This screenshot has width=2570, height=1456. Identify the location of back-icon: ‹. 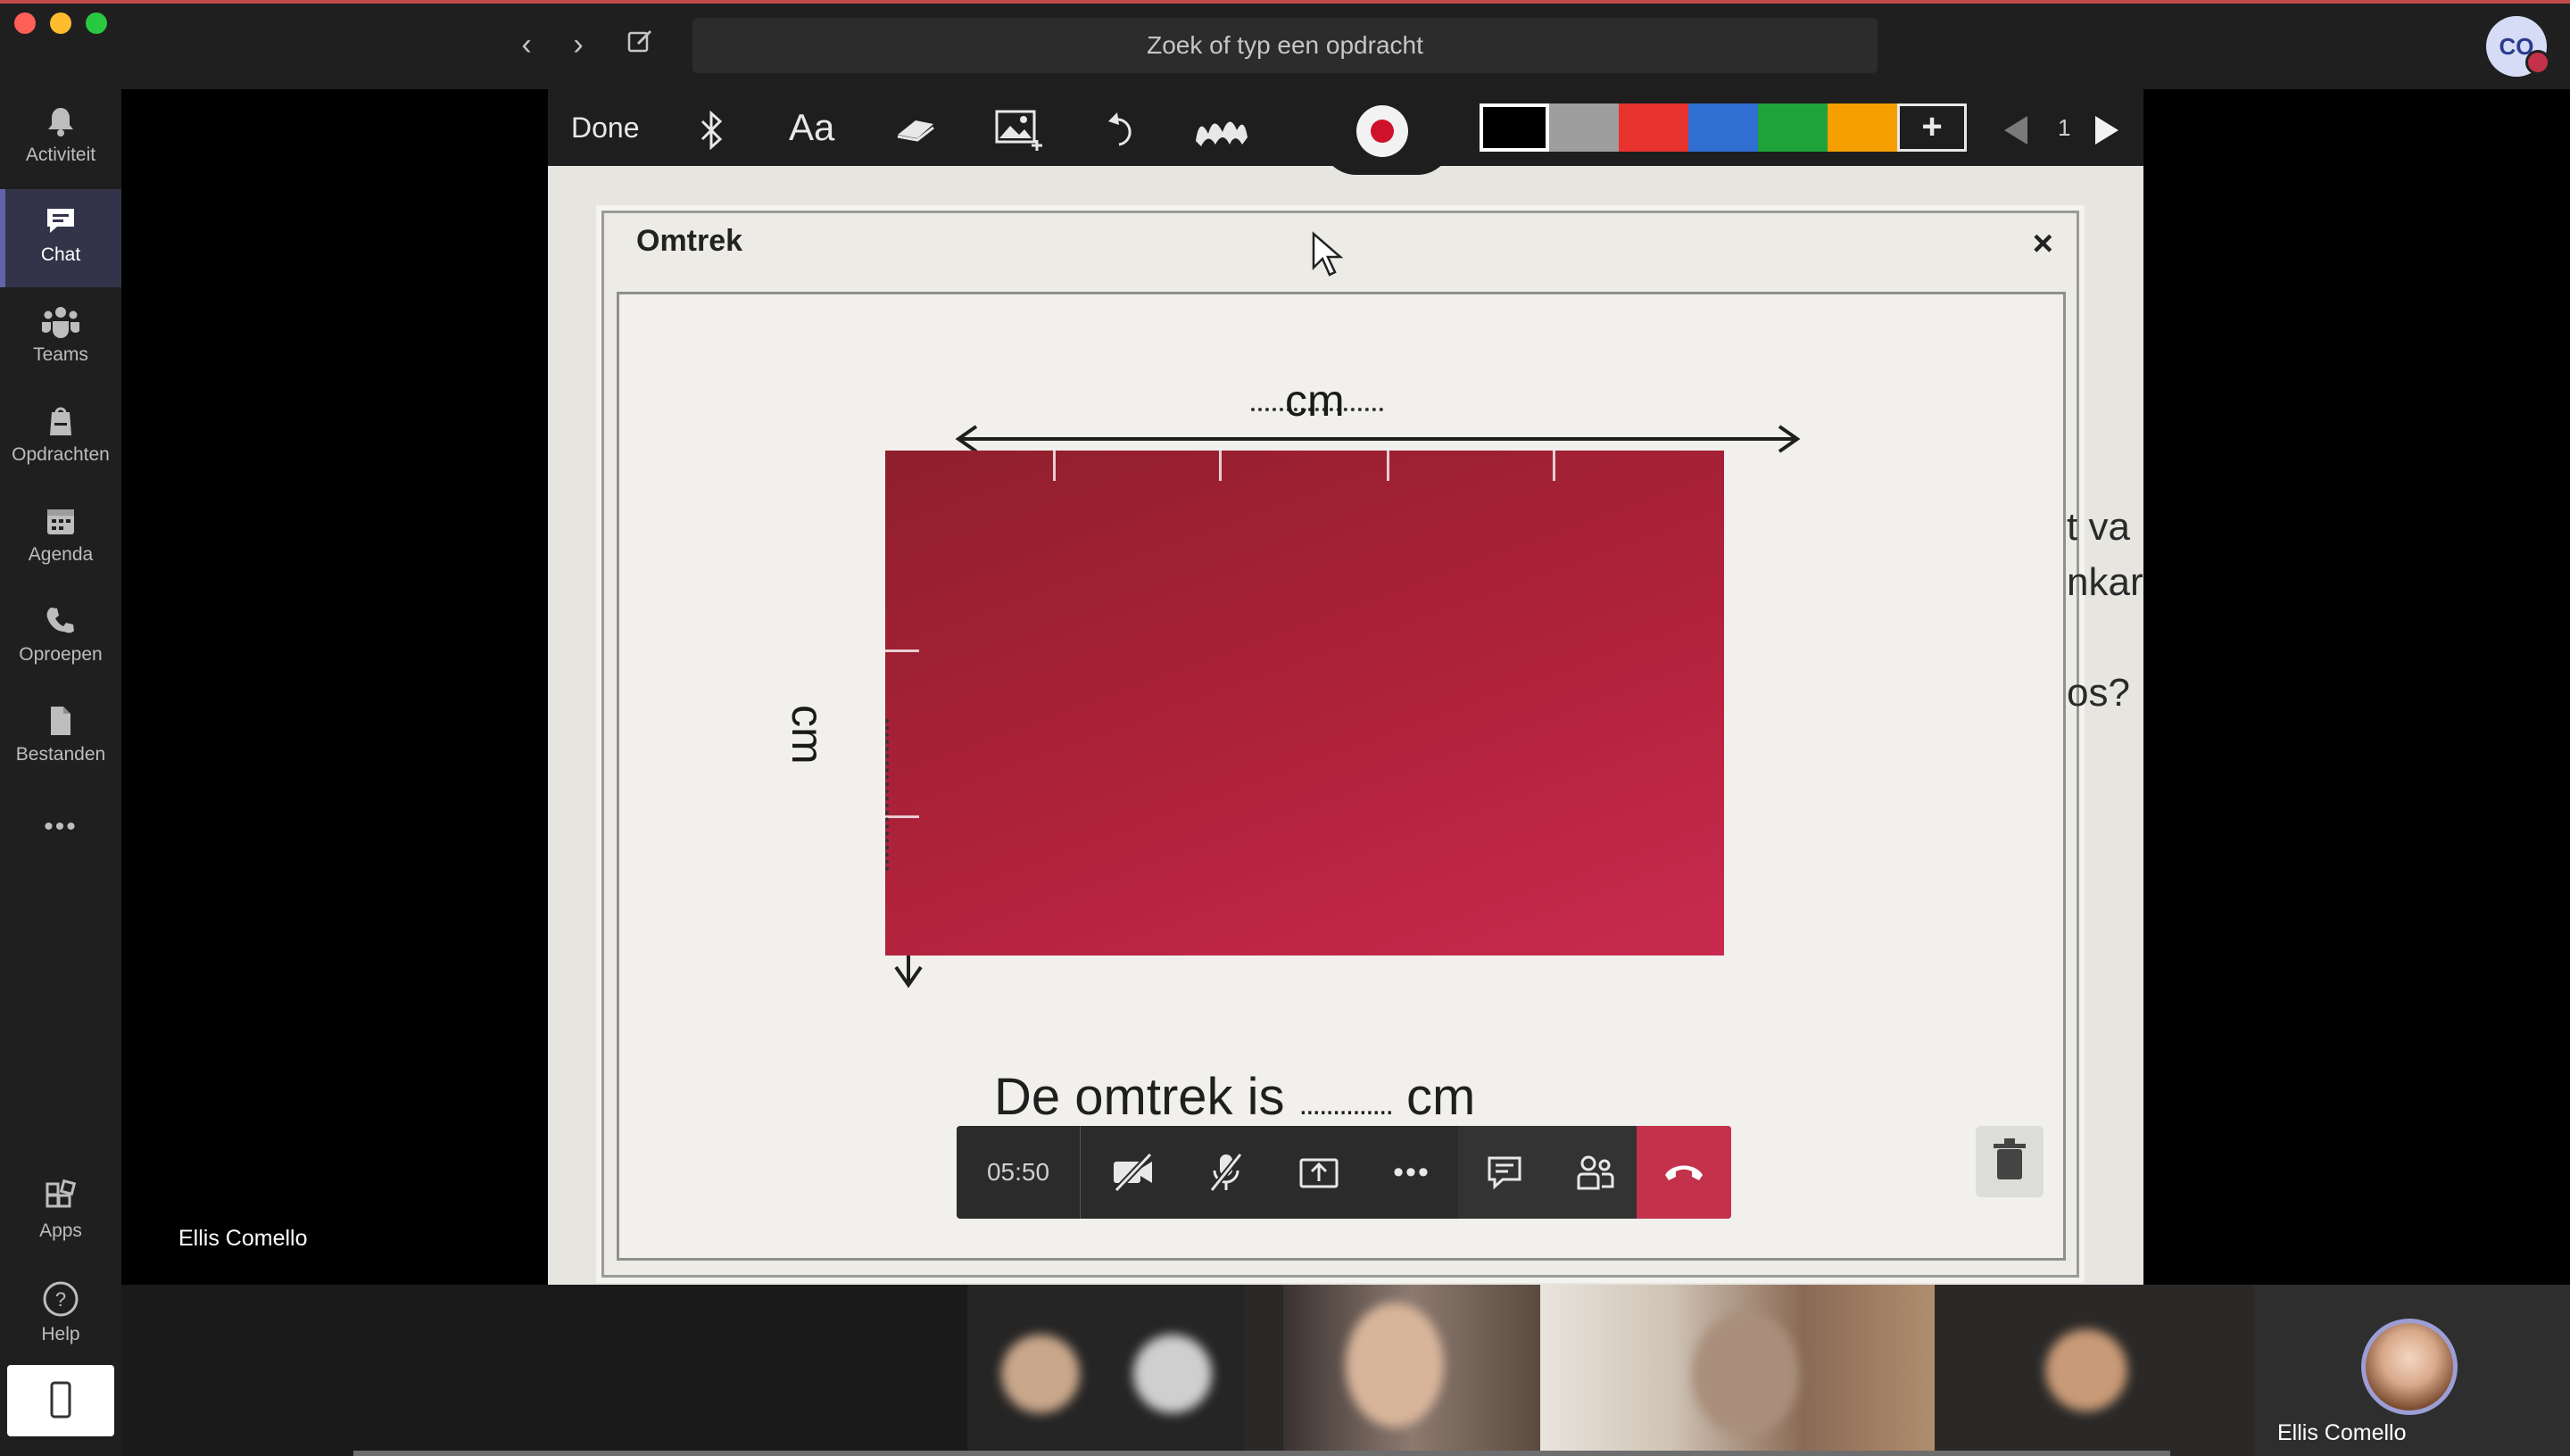
(526, 45).